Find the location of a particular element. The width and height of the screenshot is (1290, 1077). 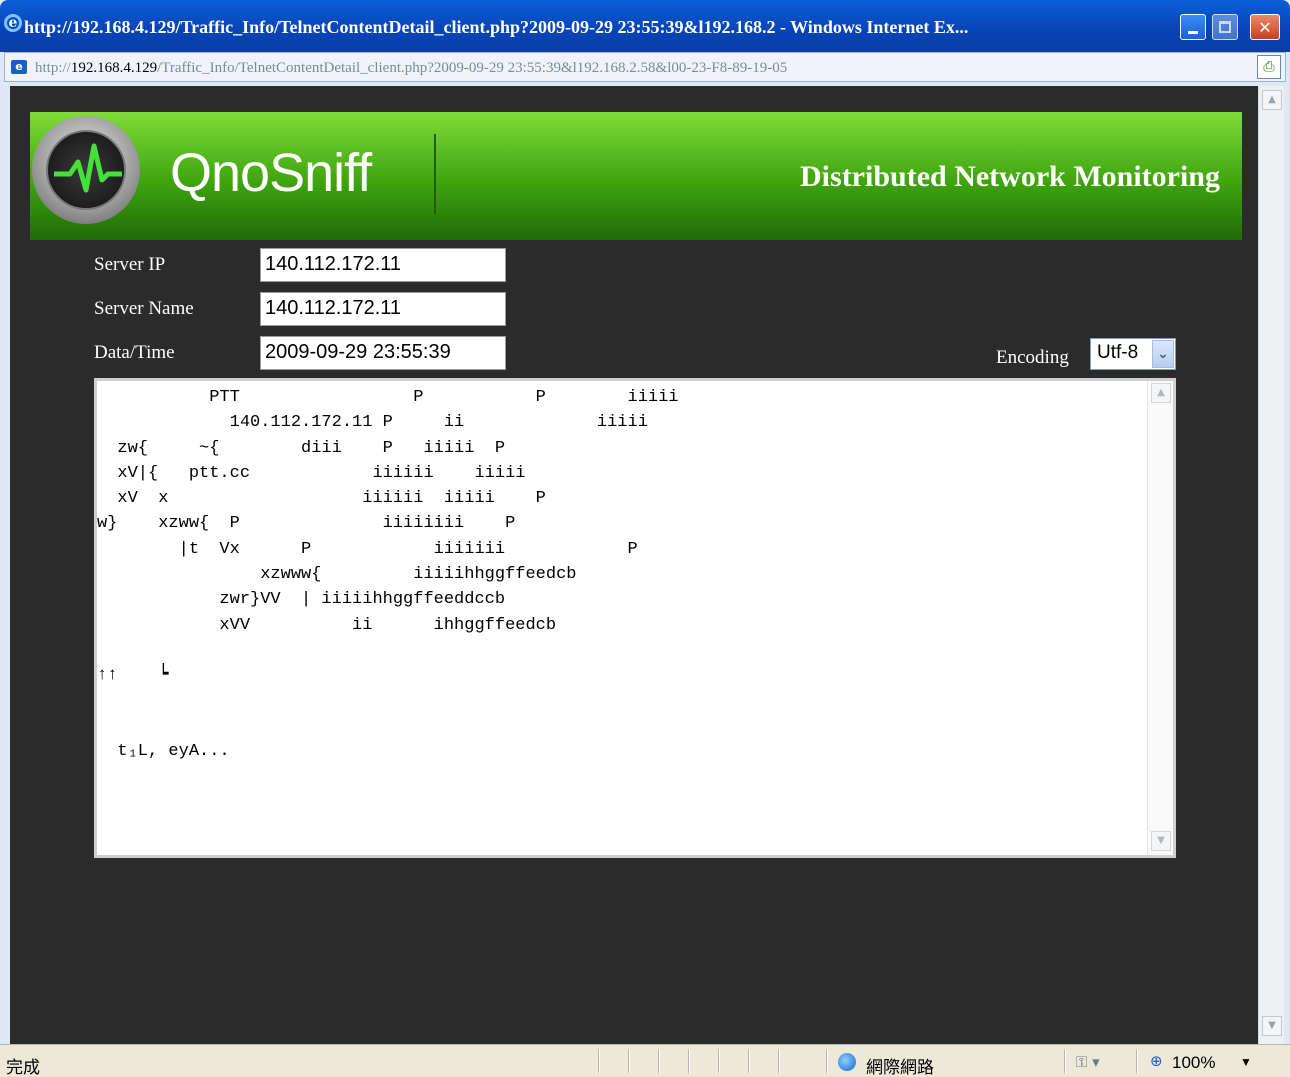

protected-mode-icon: ⚿ ▾ is located at coordinates (1088, 1062).